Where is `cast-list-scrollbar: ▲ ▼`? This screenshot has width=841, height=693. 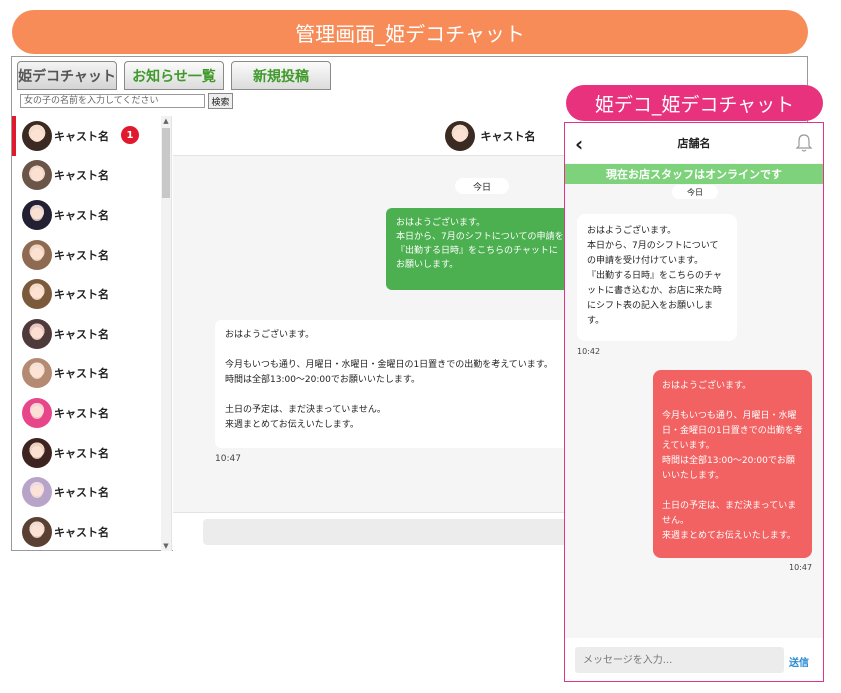
cast-list-scrollbar: ▲ ▼ is located at coordinates (166, 333).